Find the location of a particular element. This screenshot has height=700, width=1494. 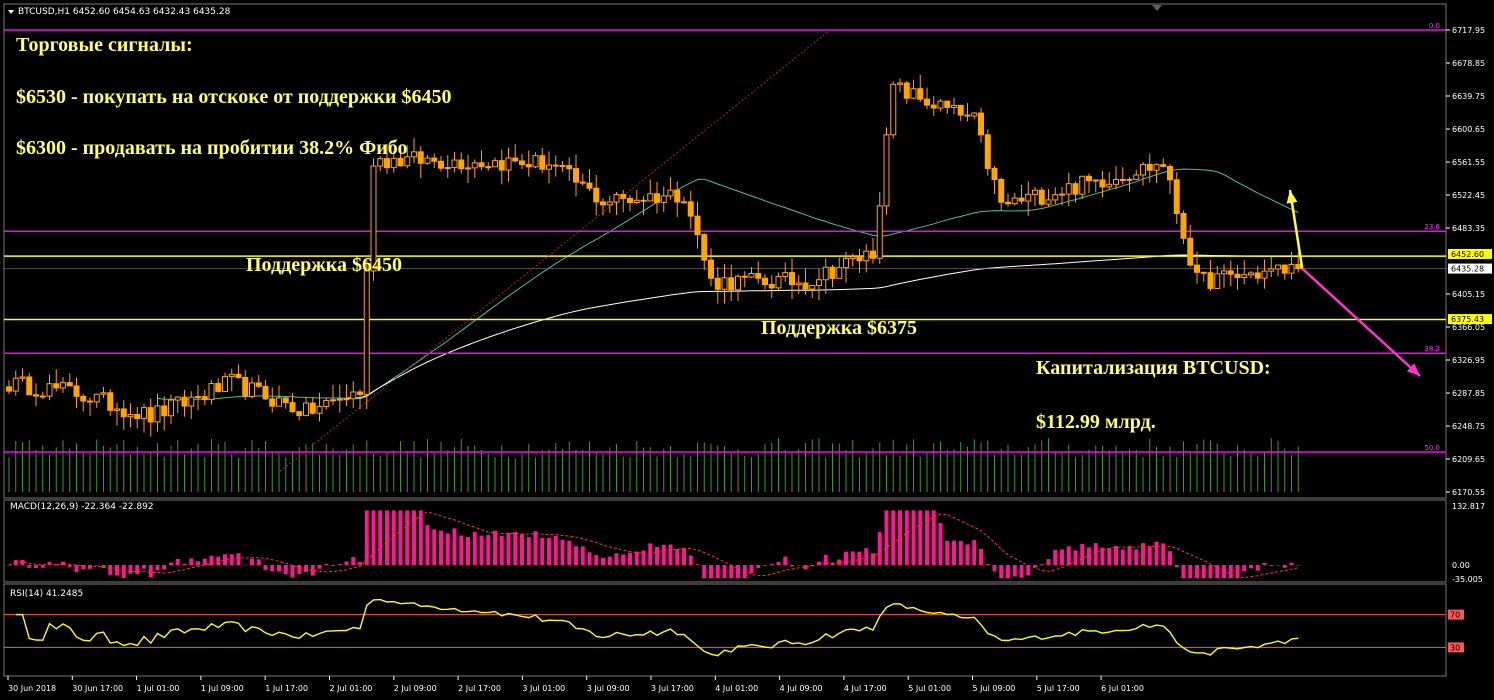

time-tick-label: 2 Jul 17:00 is located at coordinates (479, 688).